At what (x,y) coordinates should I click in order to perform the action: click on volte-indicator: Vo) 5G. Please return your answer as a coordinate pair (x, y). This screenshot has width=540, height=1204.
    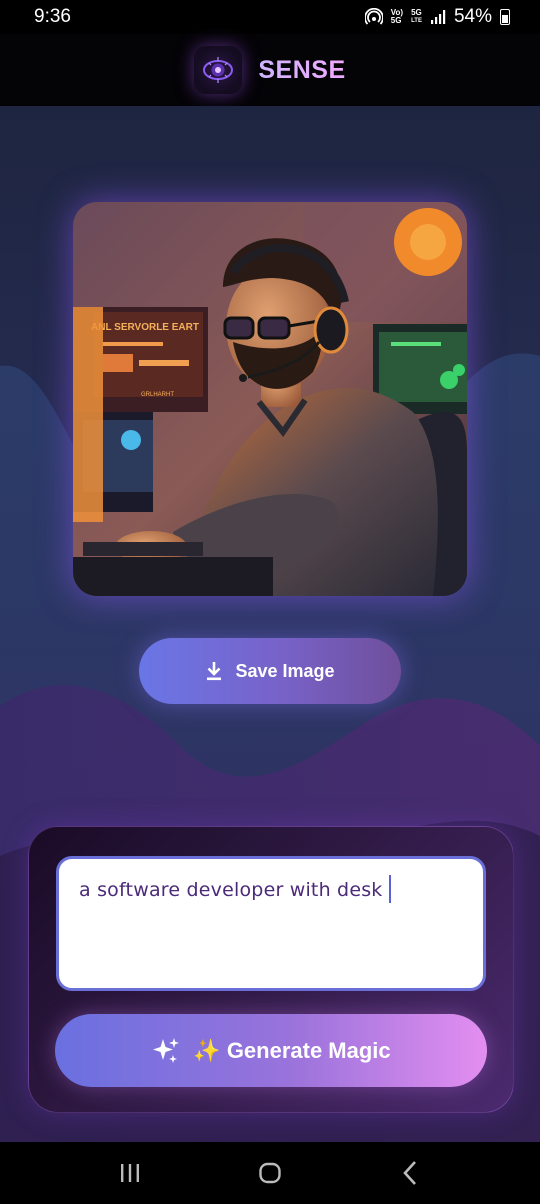
    Looking at the image, I should click on (397, 17).